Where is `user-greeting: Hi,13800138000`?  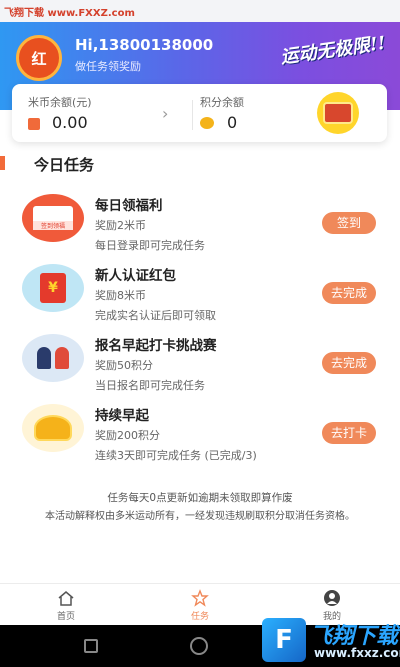 user-greeting: Hi,13800138000 is located at coordinates (144, 45).